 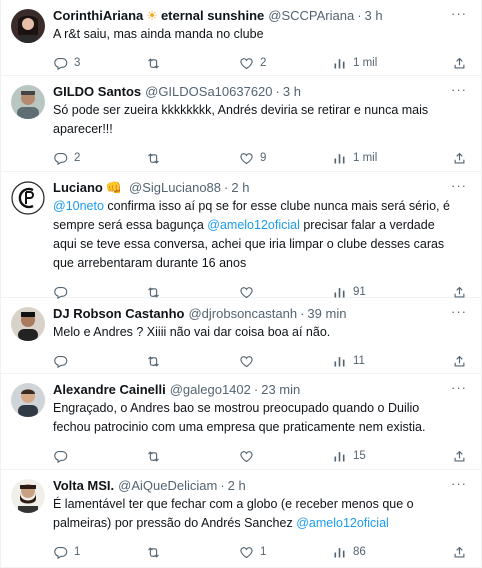 What do you see at coordinates (99, 63) in the screenshot?
I see `reply-button: 3` at bounding box center [99, 63].